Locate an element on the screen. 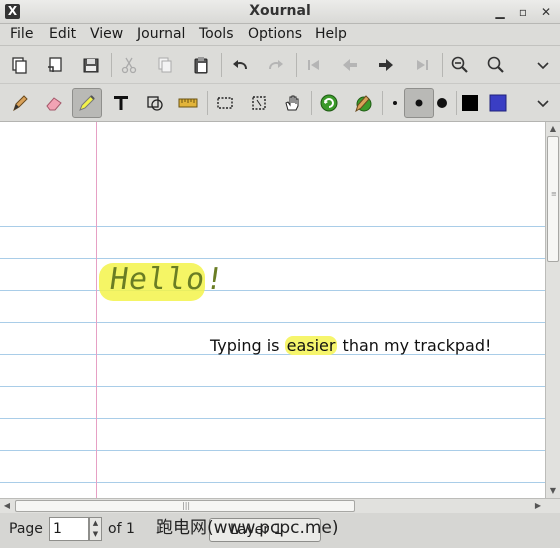  ruler-icon is located at coordinates (188, 103).